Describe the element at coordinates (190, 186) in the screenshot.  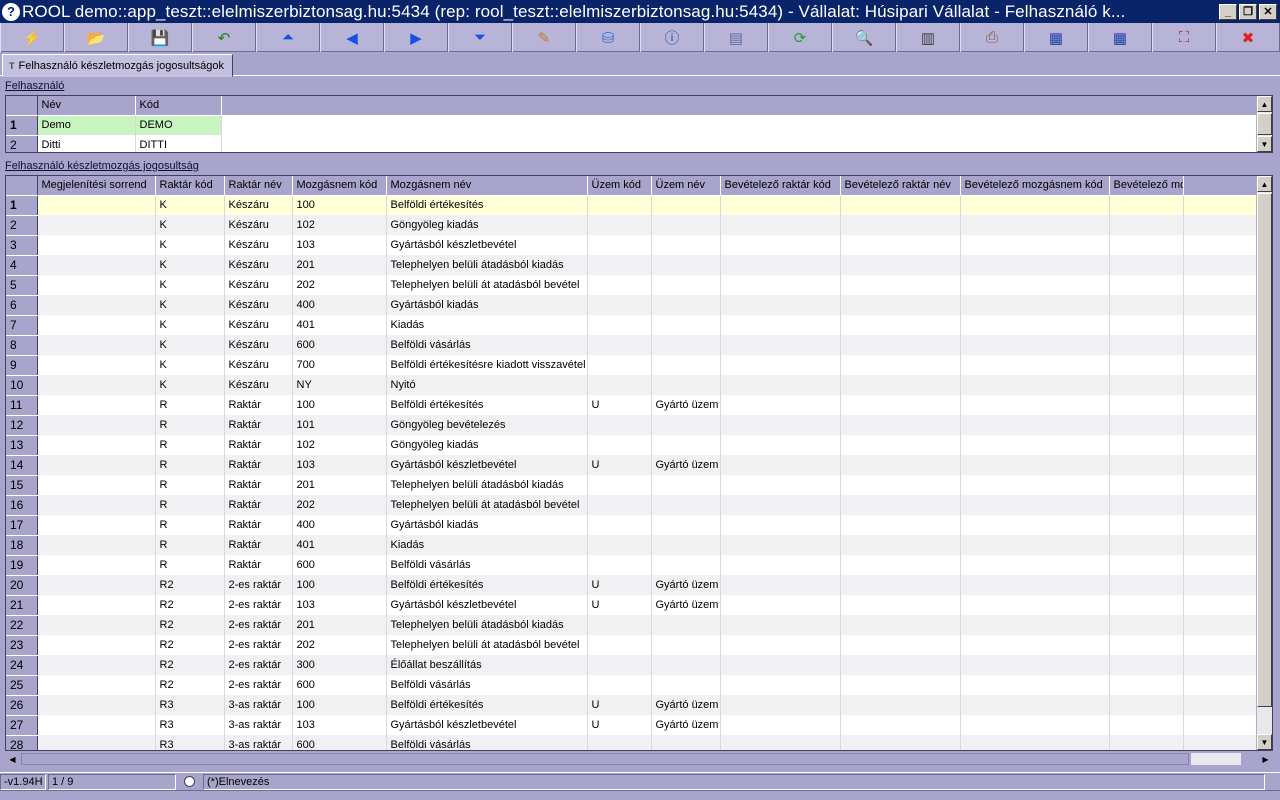
I see `column-header: Raktár kód` at that location.